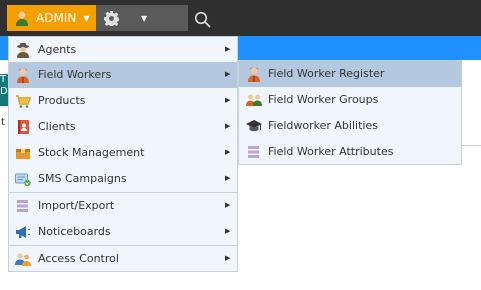 Image resolution: width=481 pixels, height=290 pixels. What do you see at coordinates (62, 100) in the screenshot?
I see `menu-item-label: Products` at bounding box center [62, 100].